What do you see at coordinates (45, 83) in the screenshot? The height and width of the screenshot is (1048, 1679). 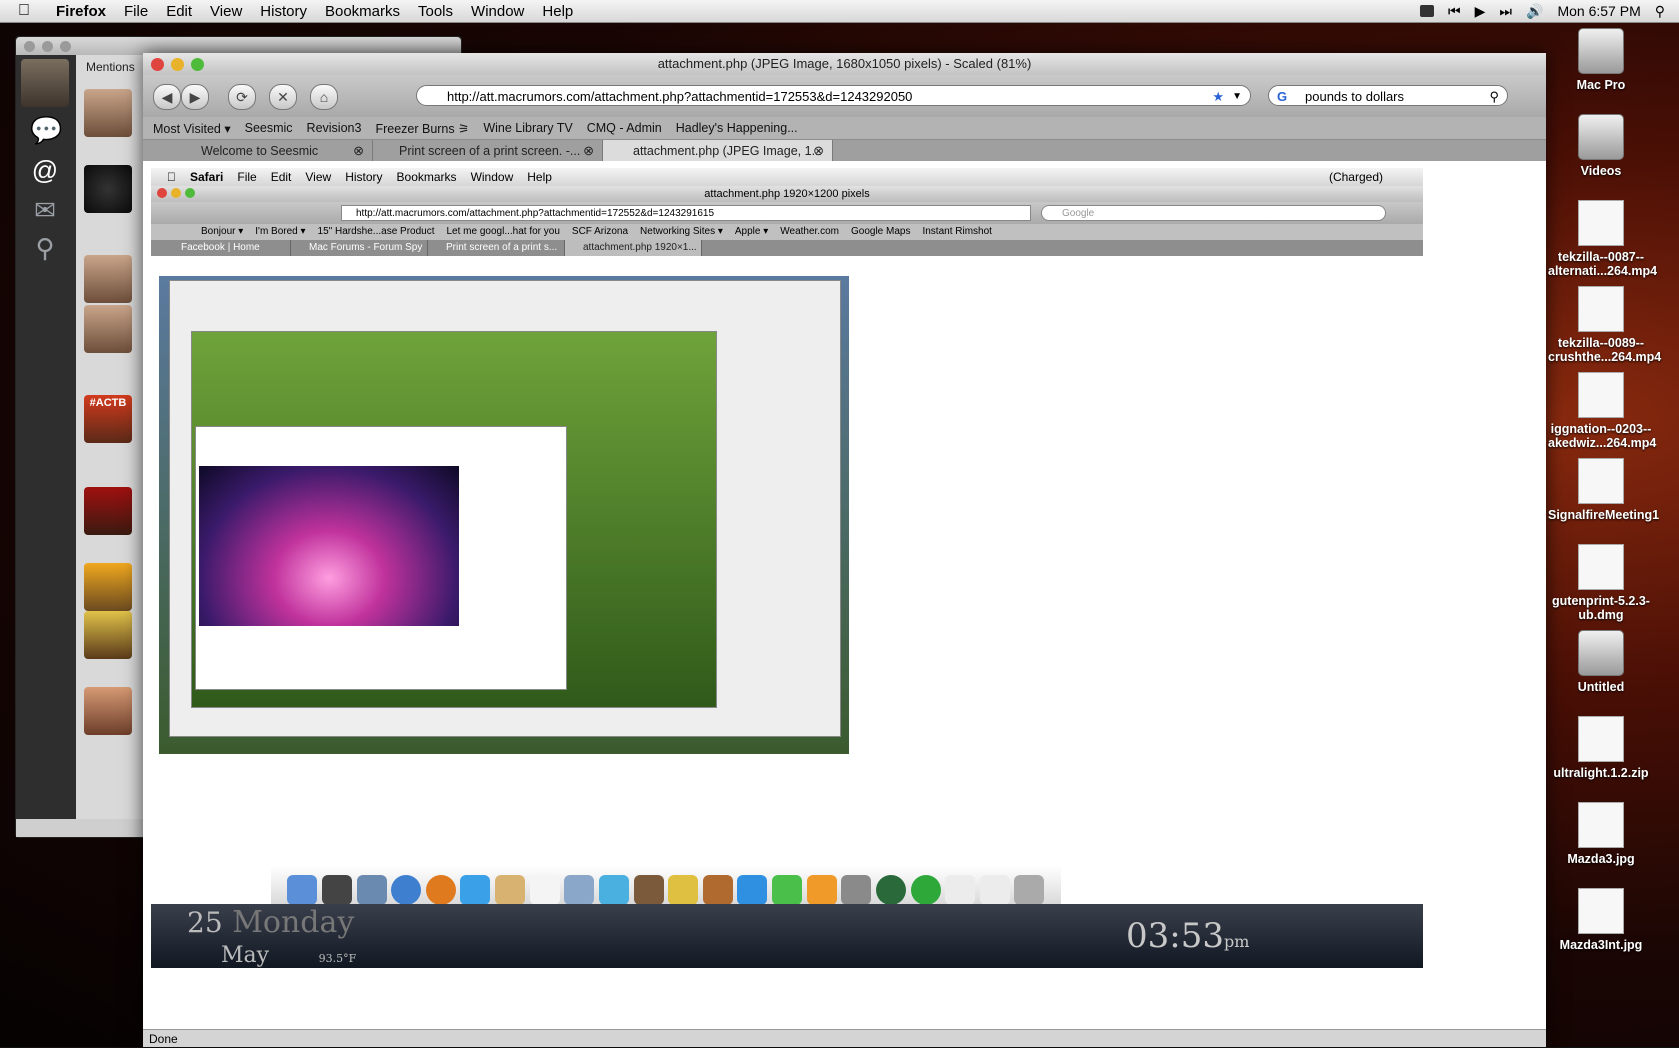 I see `user-avatar` at bounding box center [45, 83].